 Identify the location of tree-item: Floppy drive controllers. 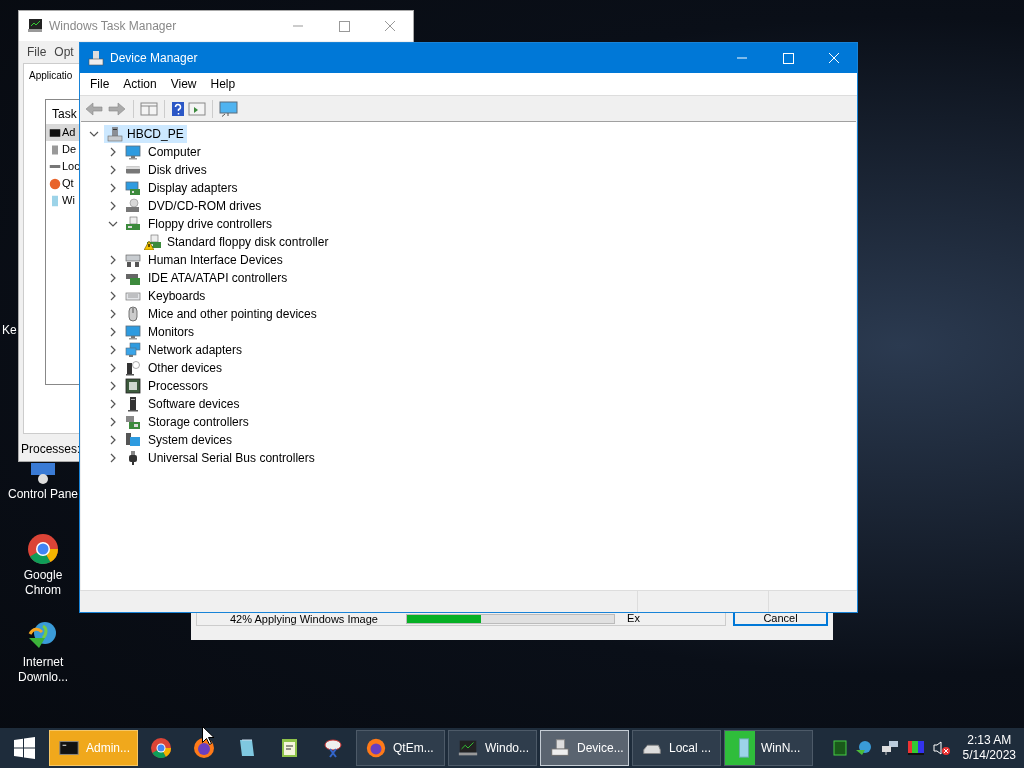
(210, 224).